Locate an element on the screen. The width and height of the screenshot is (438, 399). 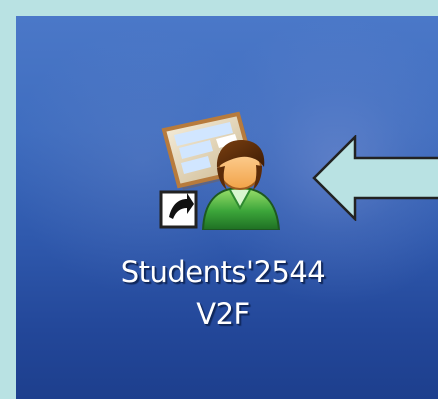
left-arrow-icon is located at coordinates (375, 178).